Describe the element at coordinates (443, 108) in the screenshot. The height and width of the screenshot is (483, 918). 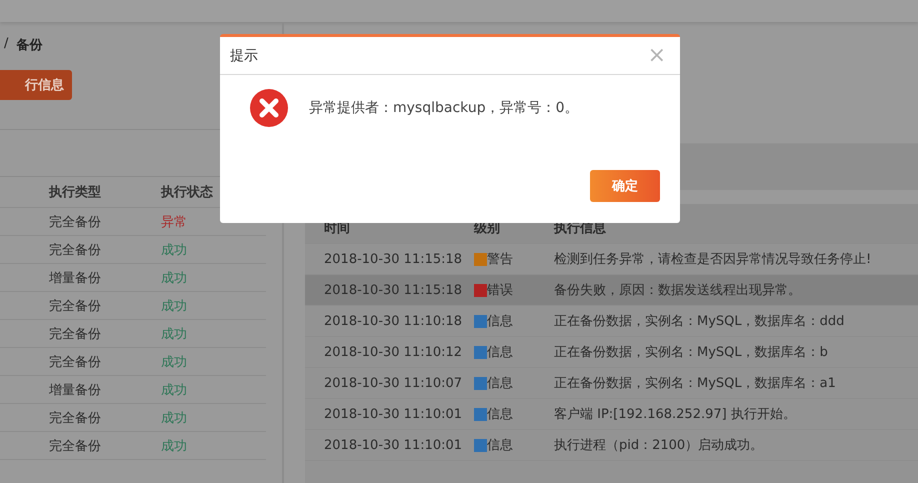
I see `error-message: 异常提供者：mysqlbackup，异常号：0。` at that location.